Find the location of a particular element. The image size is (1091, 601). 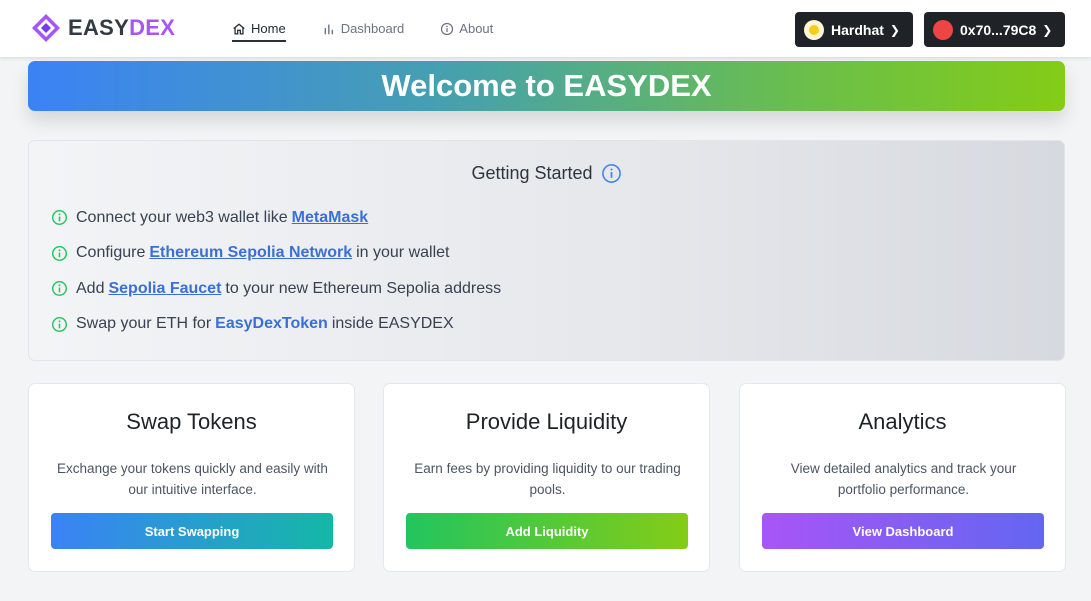

nav-home-label: Home is located at coordinates (268, 28).